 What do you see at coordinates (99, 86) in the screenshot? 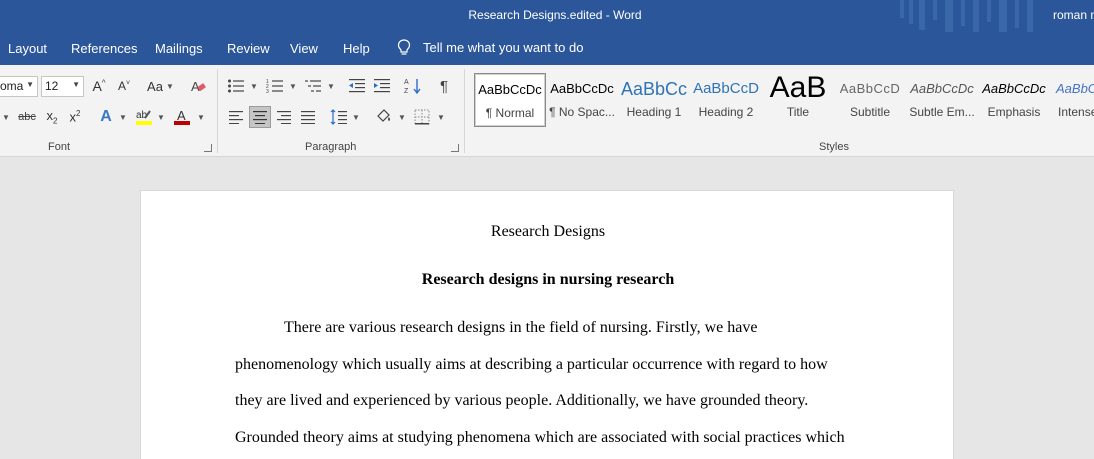
I see `grow-font-icon: A^` at bounding box center [99, 86].